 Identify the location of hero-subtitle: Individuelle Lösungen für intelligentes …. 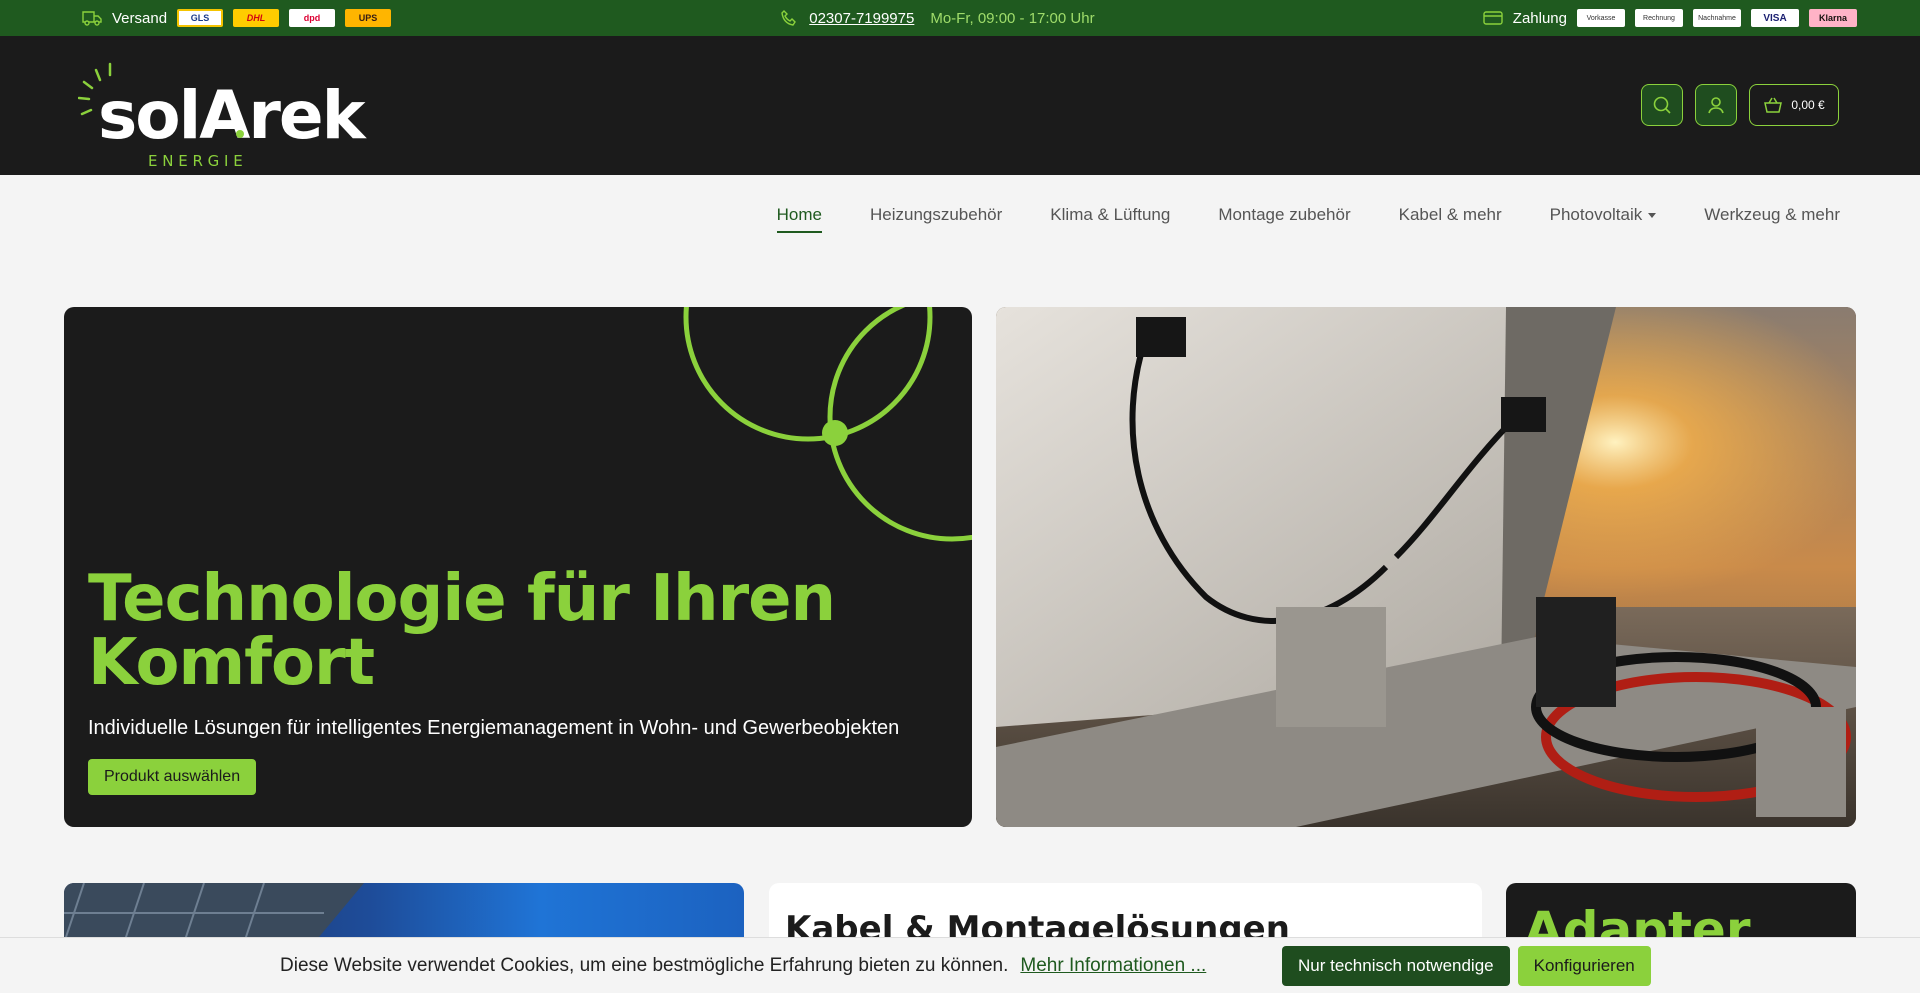
(494, 728).